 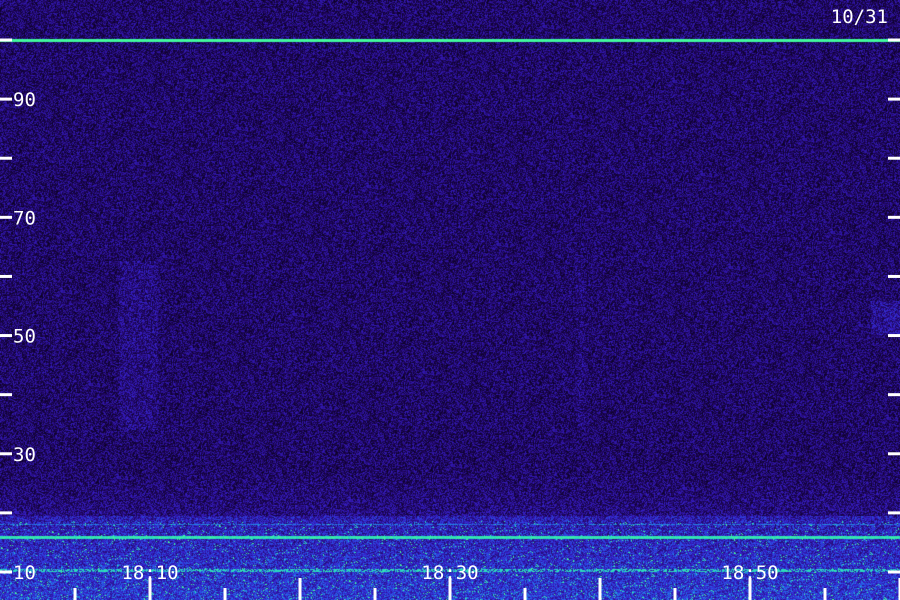 I want to click on x-axis-tick-labels: 18:10 18:30 18:50, so click(x=449, y=573).